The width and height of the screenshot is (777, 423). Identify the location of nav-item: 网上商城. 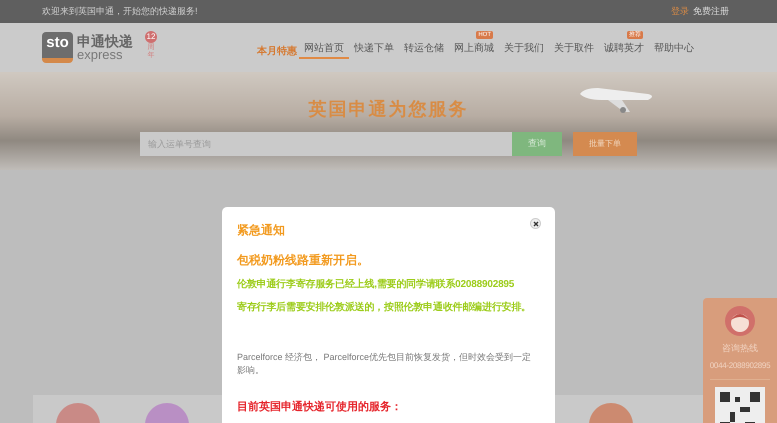
(474, 49).